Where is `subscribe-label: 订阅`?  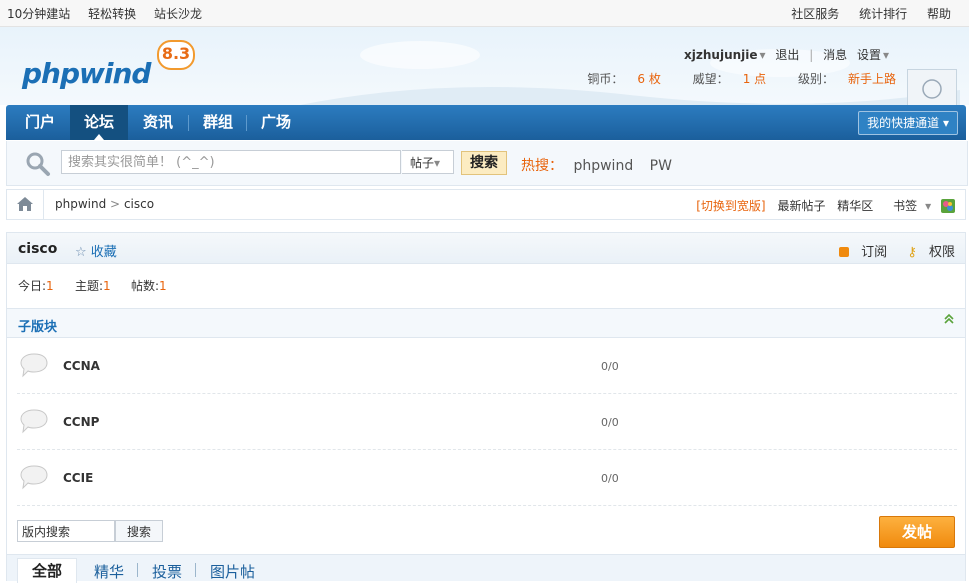 subscribe-label: 订阅 is located at coordinates (874, 252).